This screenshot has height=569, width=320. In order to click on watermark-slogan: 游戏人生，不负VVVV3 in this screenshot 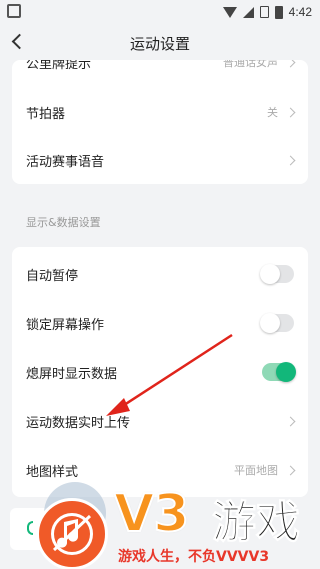, I will do `click(194, 557)`.